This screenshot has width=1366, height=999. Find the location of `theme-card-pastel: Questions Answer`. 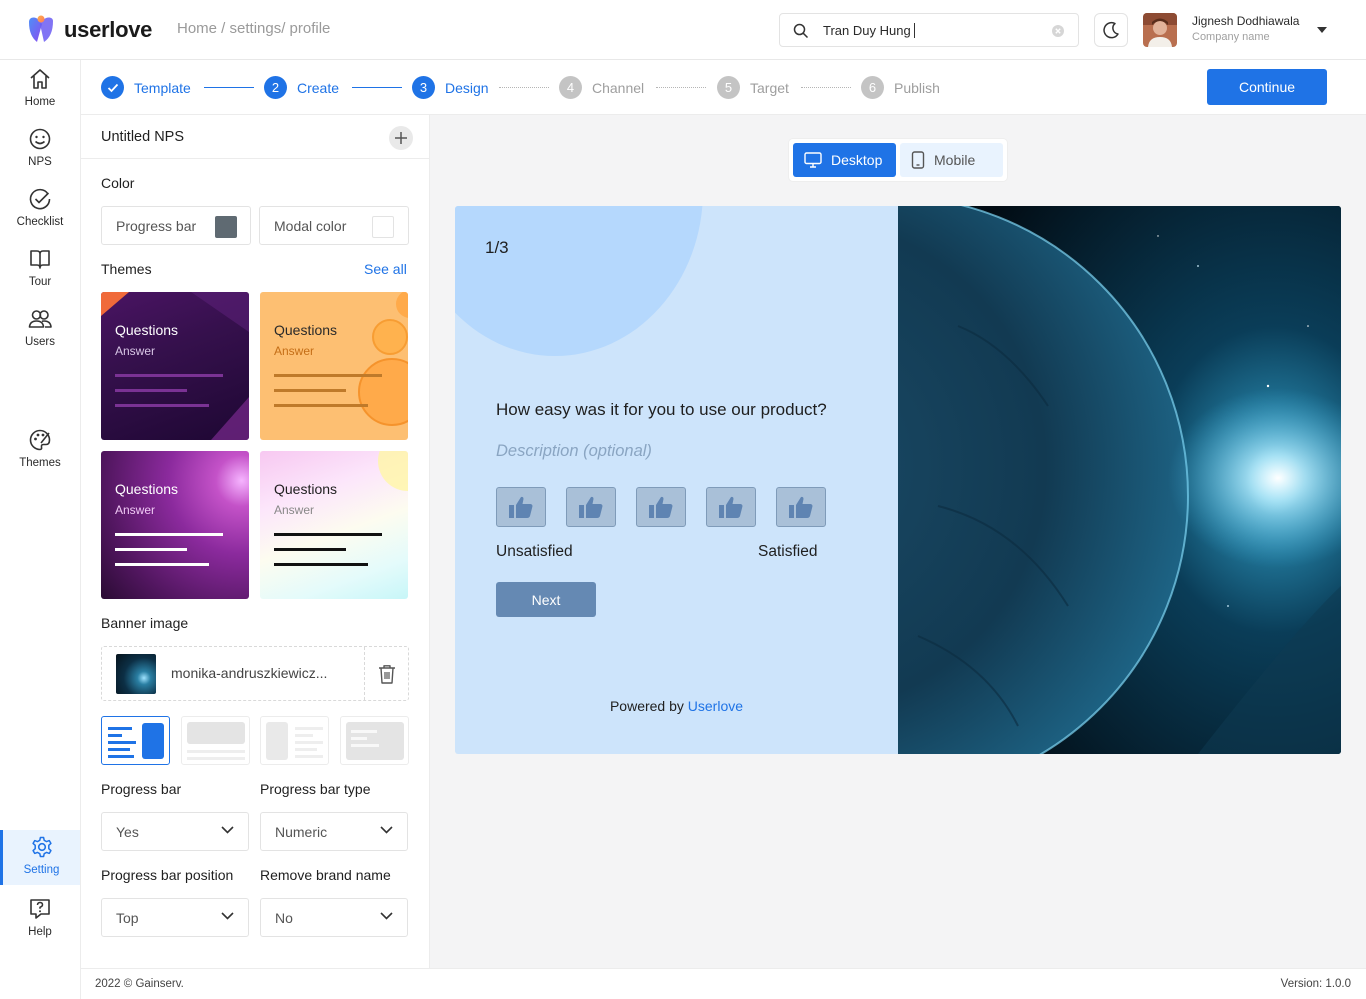

theme-card-pastel: Questions Answer is located at coordinates (334, 525).